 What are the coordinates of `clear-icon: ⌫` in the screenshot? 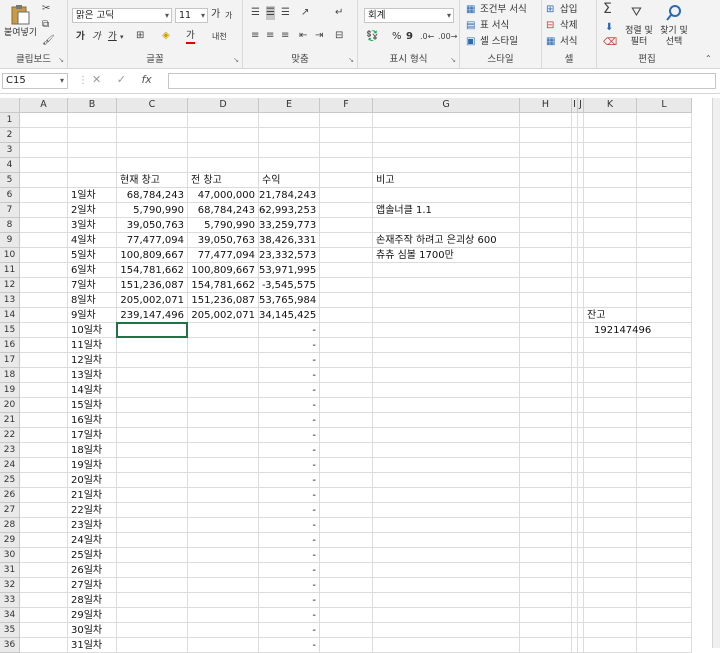 It's located at (610, 43).